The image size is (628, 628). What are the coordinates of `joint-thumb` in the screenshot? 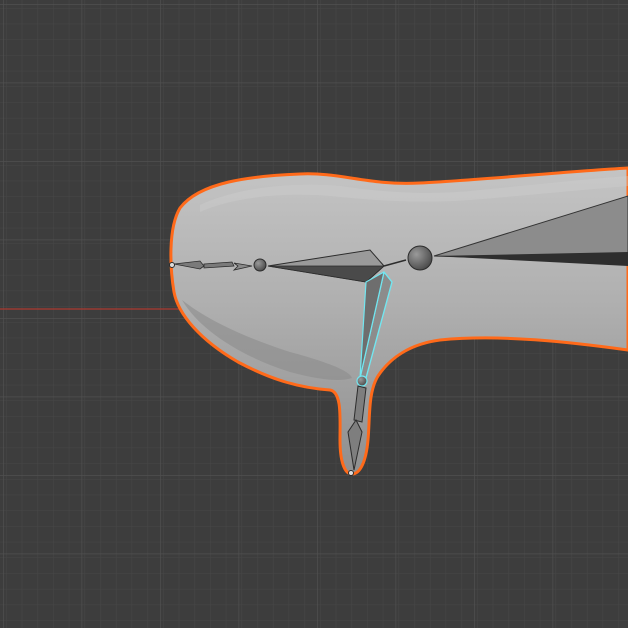 It's located at (362, 381).